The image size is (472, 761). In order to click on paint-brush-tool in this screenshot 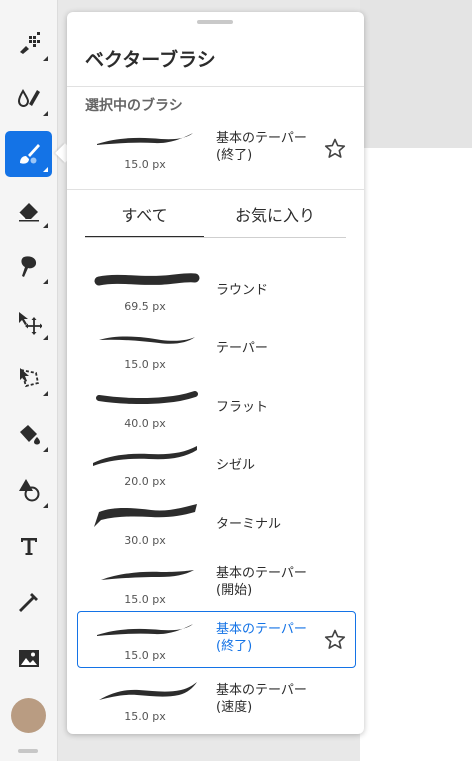, I will do `click(28, 98)`.